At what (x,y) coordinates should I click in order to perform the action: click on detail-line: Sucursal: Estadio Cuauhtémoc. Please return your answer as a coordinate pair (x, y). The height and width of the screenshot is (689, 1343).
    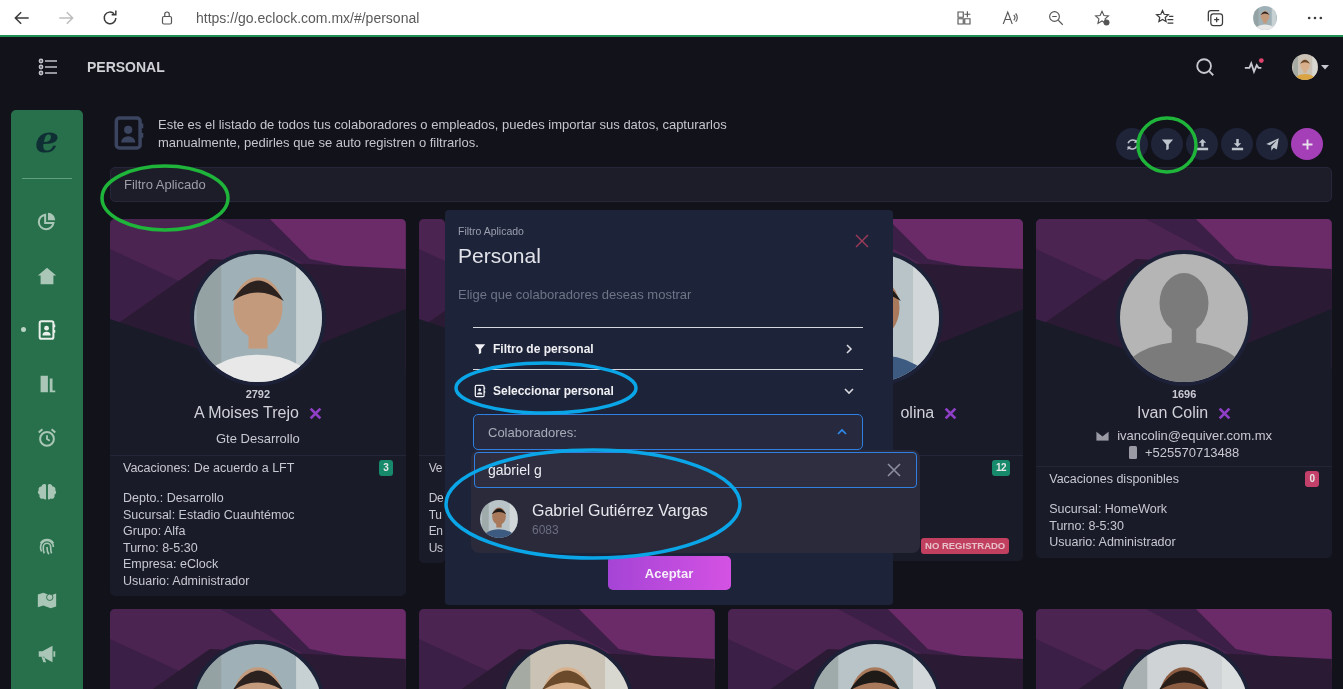
    Looking at the image, I should click on (209, 514).